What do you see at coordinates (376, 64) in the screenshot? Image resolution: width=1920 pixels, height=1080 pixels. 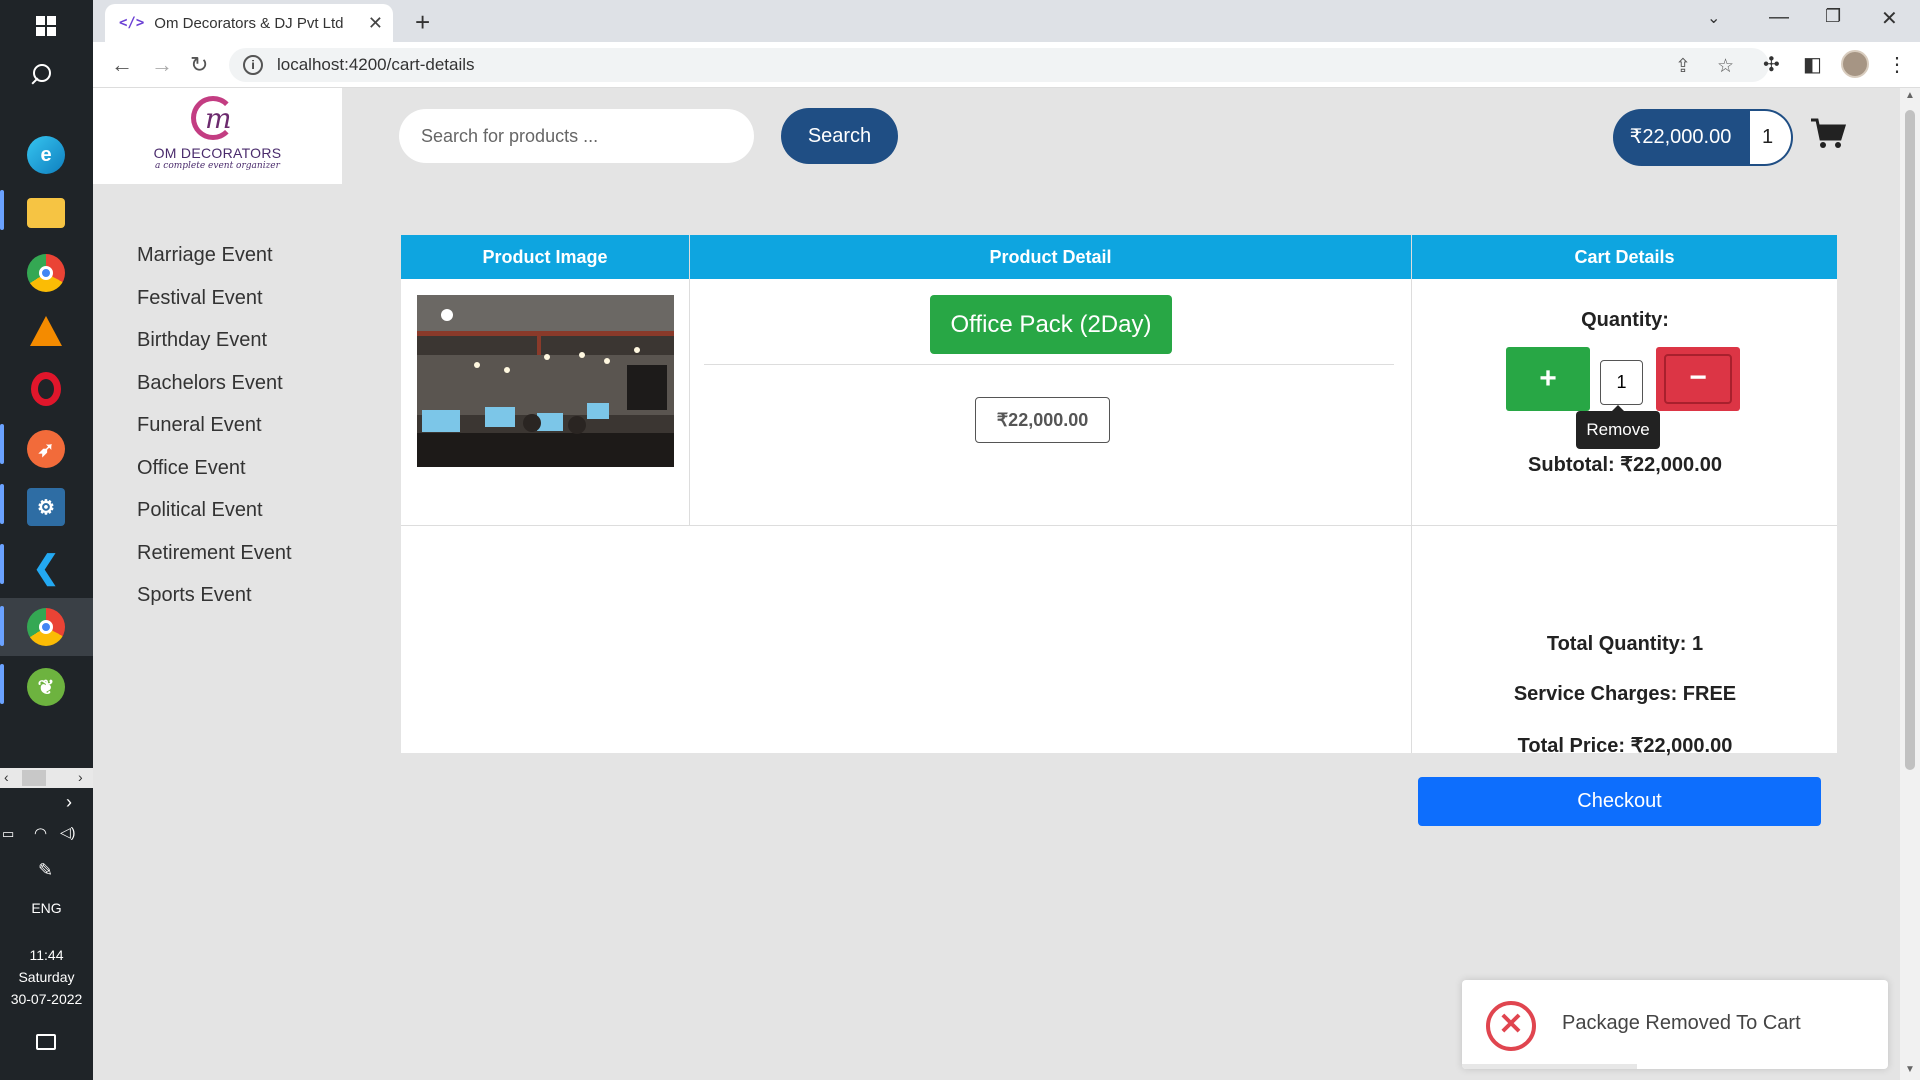 I see `url-text: localhost:4200/cart-details` at bounding box center [376, 64].